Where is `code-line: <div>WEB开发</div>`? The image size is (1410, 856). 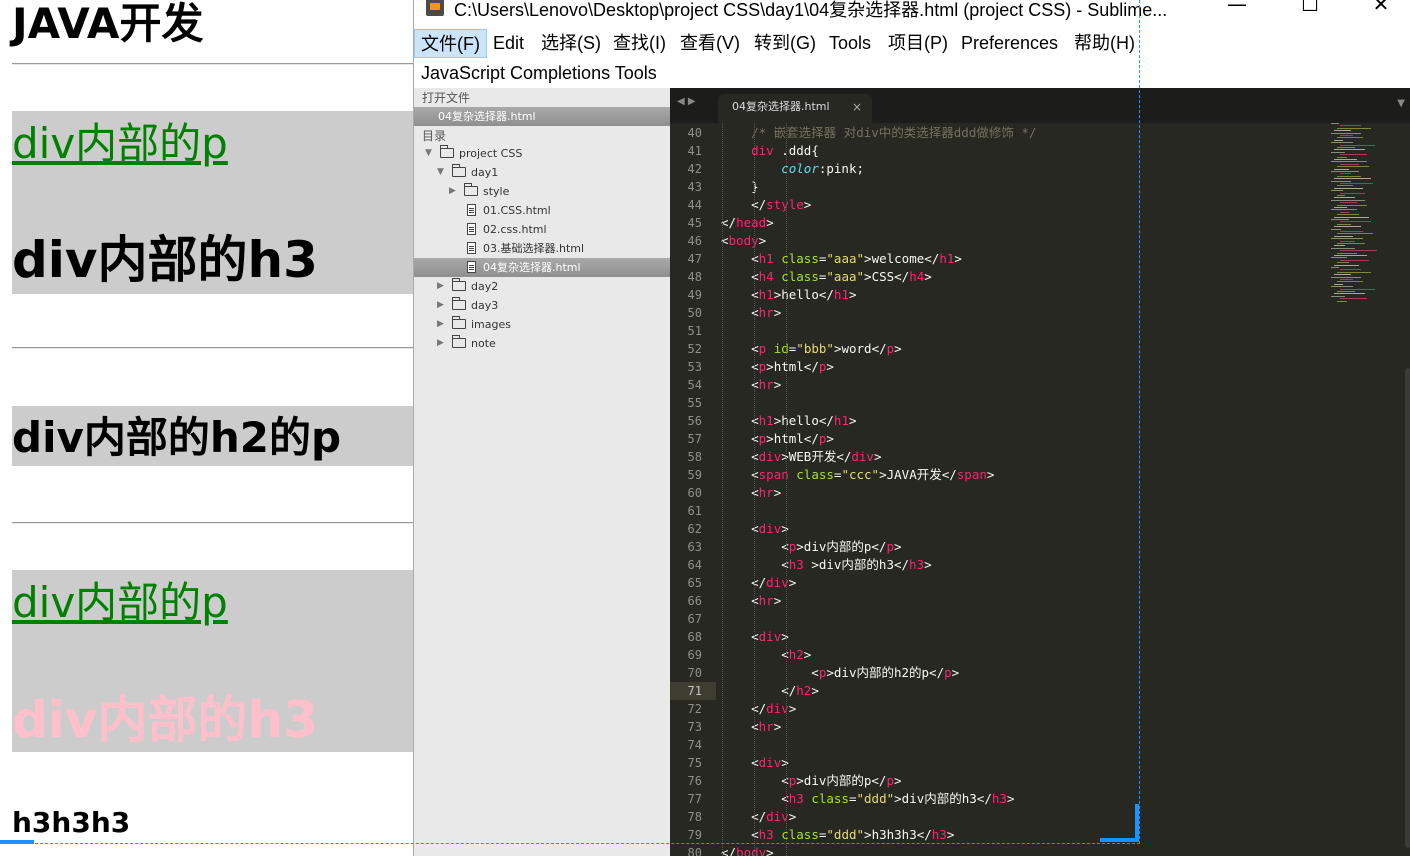
code-line: <div>WEB开发</div> is located at coordinates (801, 456).